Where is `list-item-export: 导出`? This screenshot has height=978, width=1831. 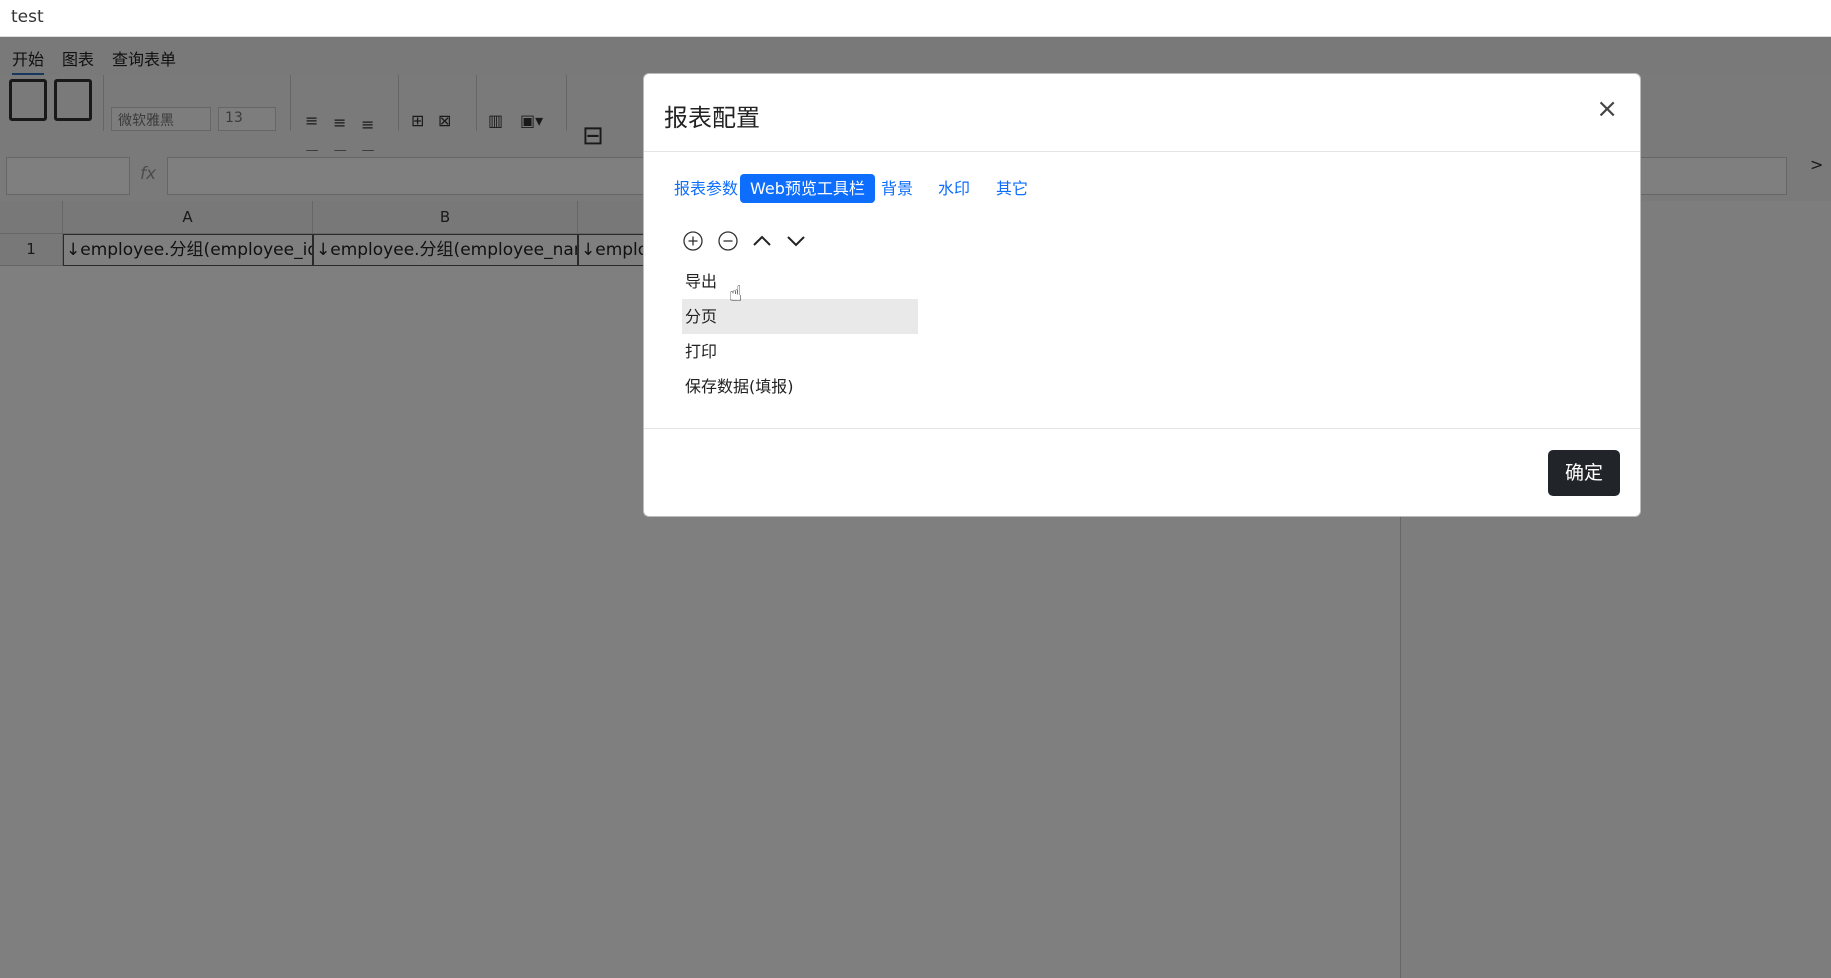
list-item-export: 导出 is located at coordinates (800, 281).